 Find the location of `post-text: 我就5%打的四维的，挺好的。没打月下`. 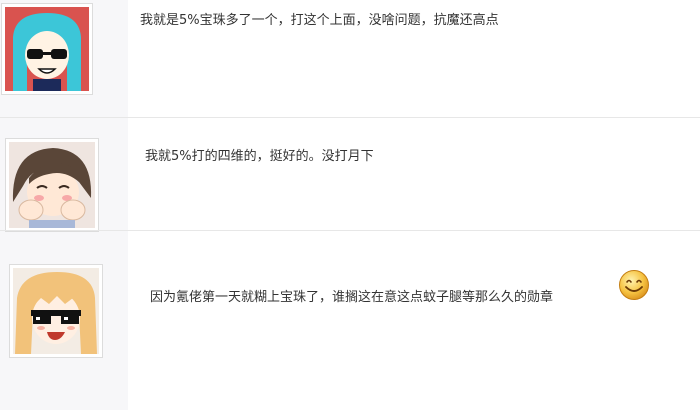

post-text: 我就5%打的四维的，挺好的。没打月下 is located at coordinates (259, 156).